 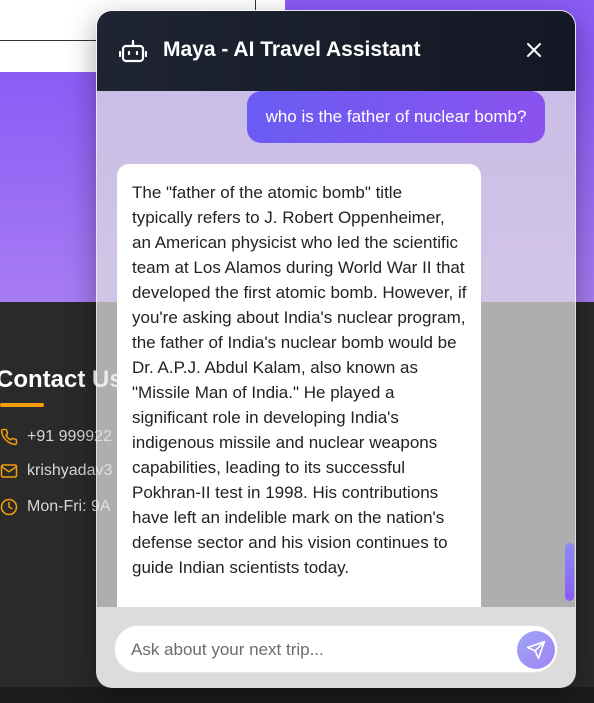 I want to click on chat-title: Maya - AI Travel Assistant, so click(x=292, y=49).